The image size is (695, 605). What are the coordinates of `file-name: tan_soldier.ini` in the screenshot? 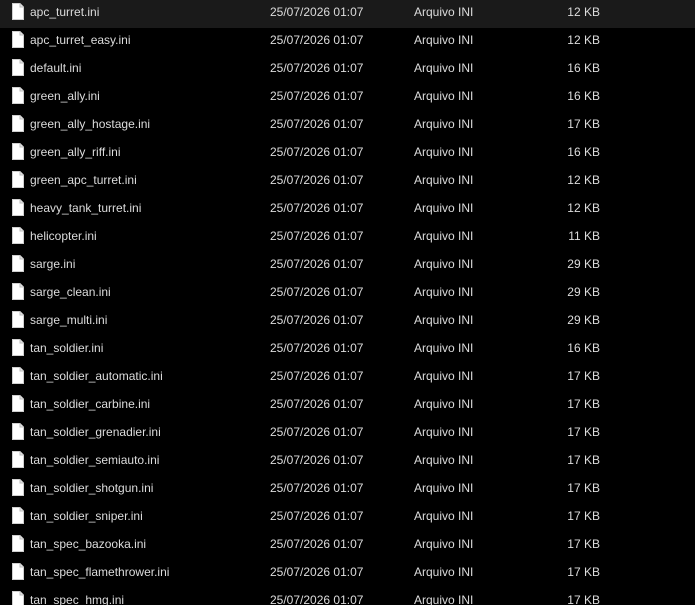 It's located at (67, 348).